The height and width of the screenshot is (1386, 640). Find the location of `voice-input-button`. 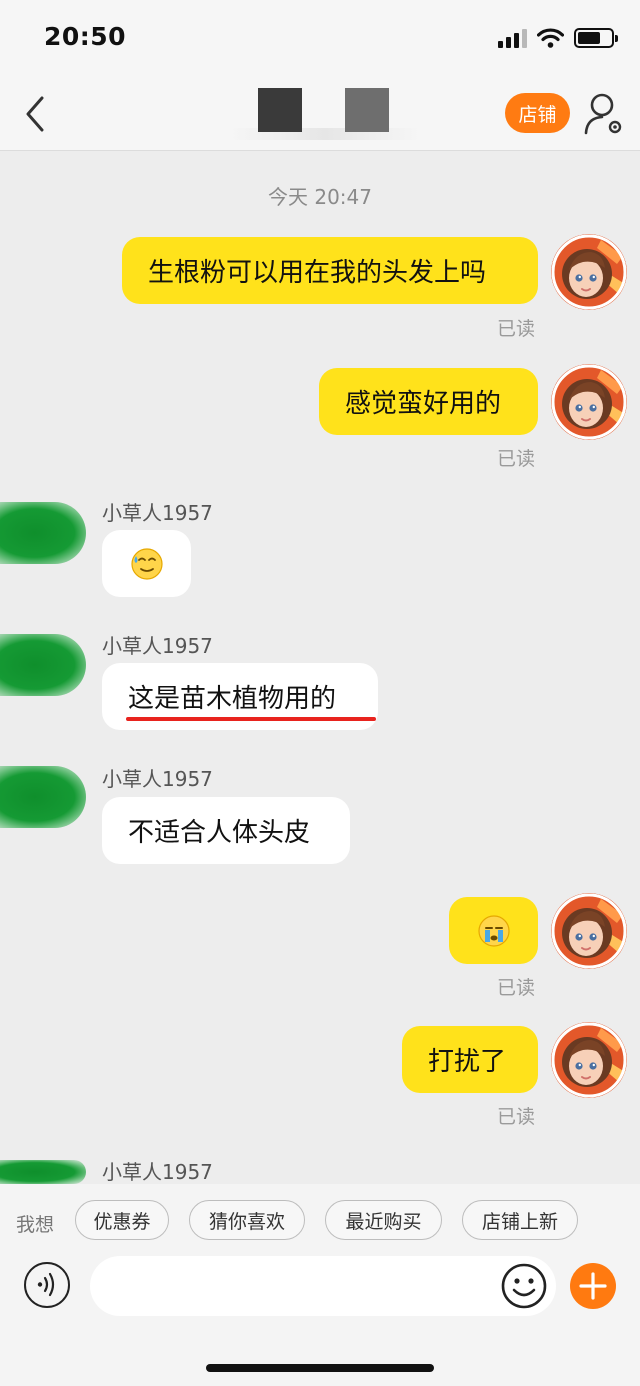

voice-input-button is located at coordinates (47, 1285).